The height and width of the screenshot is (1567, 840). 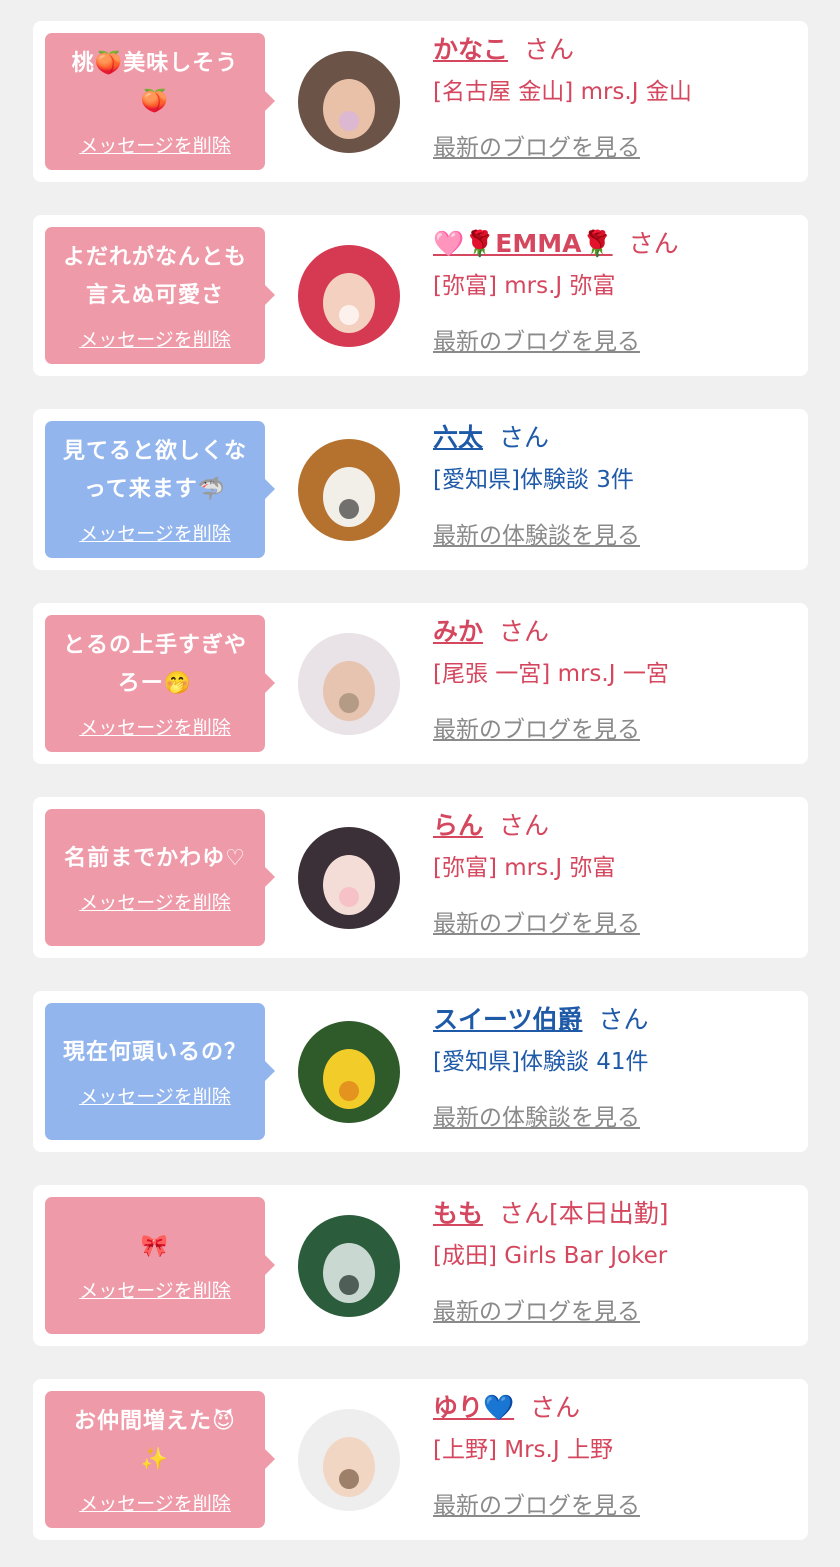 What do you see at coordinates (470, 49) in the screenshot?
I see `profile-name-link: かなこ` at bounding box center [470, 49].